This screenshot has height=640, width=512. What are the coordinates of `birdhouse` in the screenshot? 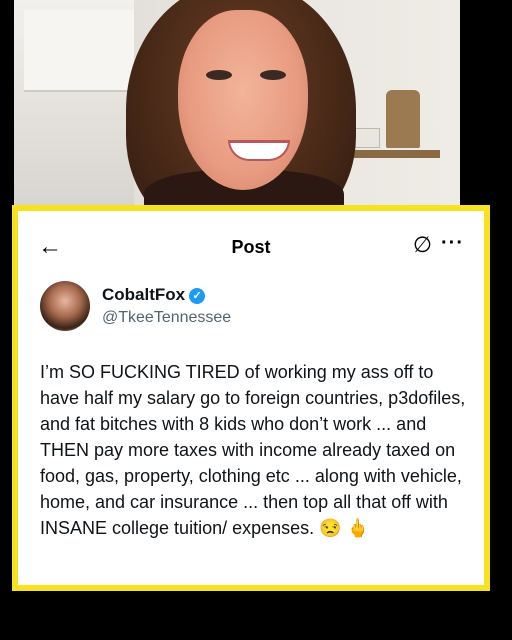 It's located at (403, 119).